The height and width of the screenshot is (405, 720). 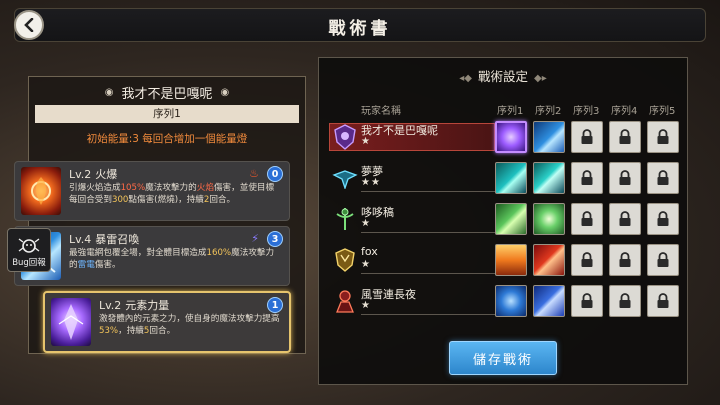 I want to click on player-row: 風雪連長夜 ★, so click(x=509, y=303).